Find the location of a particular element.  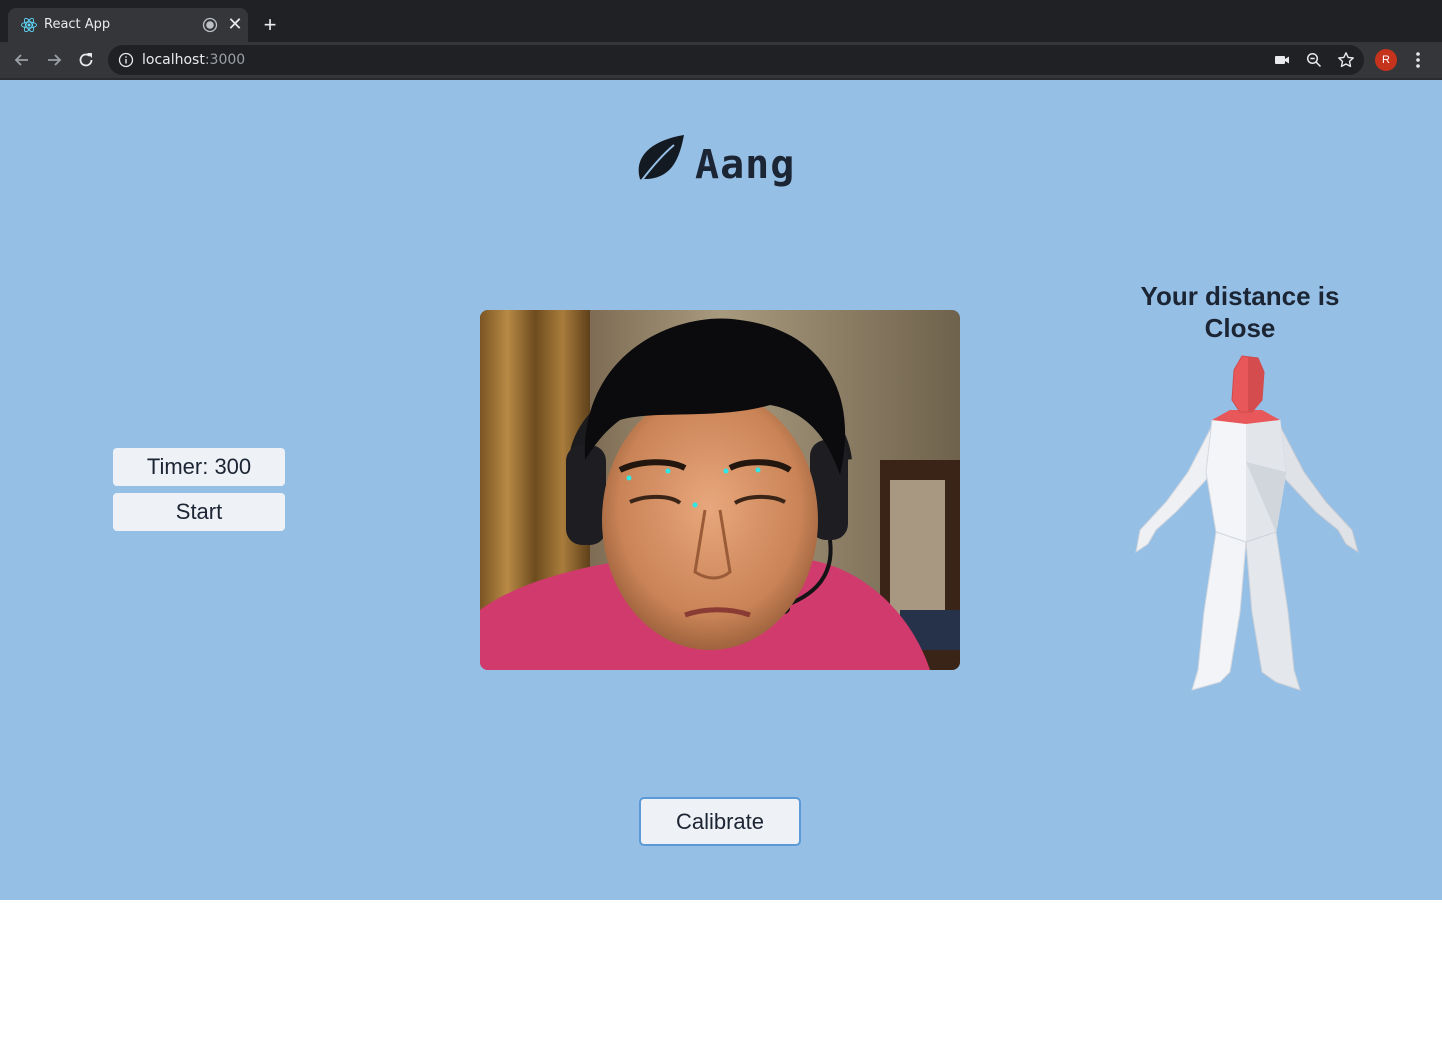

camera-permission-button is located at coordinates (1282, 60).